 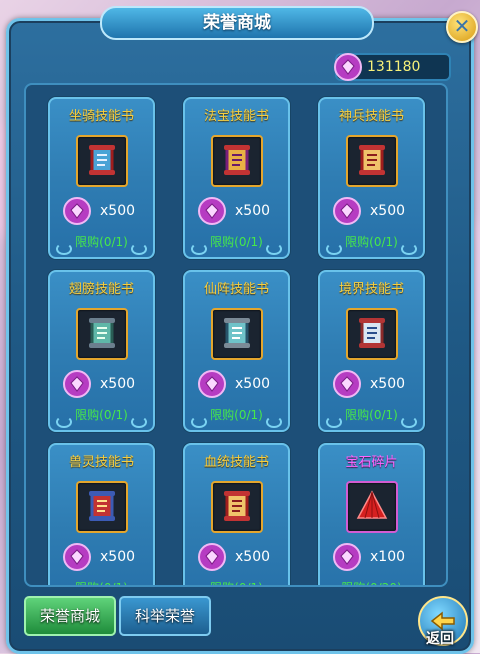 I want to click on currency-display: 131180, so click(x=392, y=67).